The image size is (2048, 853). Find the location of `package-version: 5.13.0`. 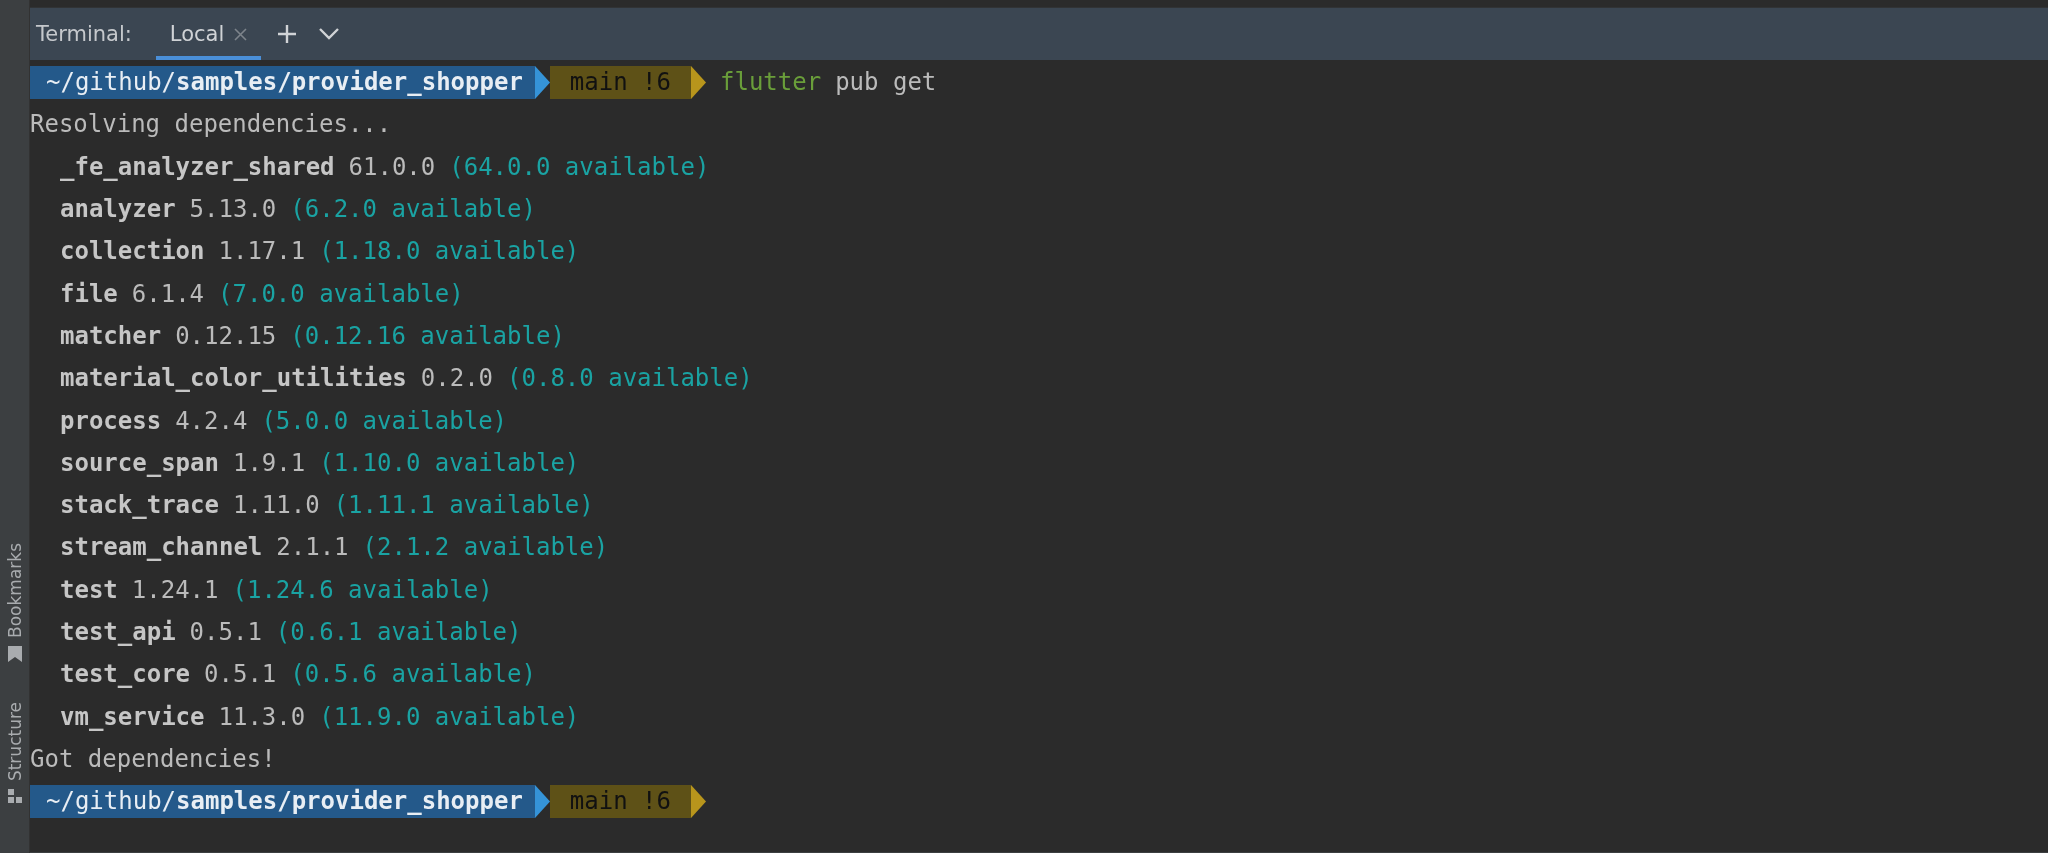

package-version: 5.13.0 is located at coordinates (233, 209).